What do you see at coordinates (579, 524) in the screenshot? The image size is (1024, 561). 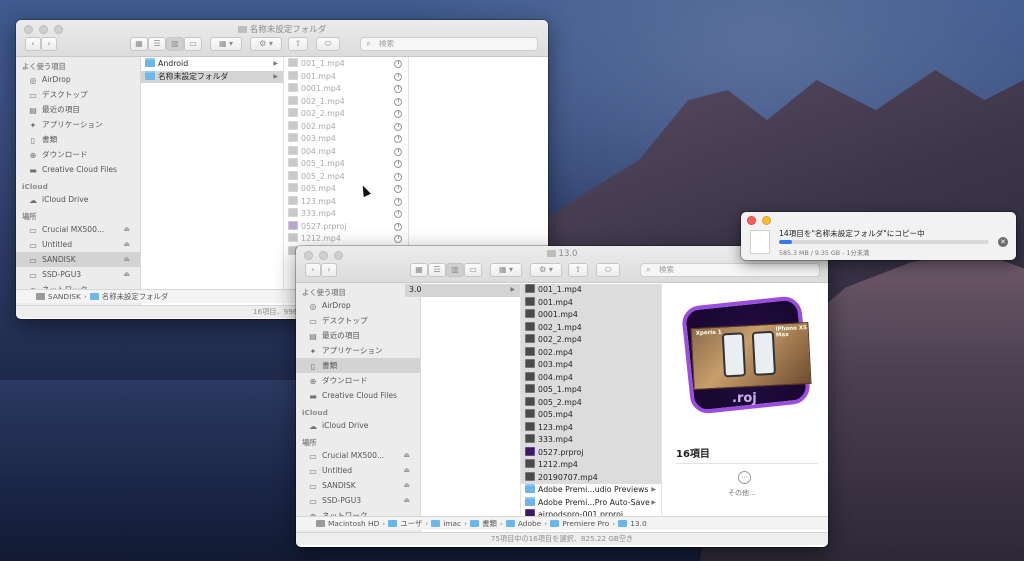 I see `path-segment: Premiere Pro` at bounding box center [579, 524].